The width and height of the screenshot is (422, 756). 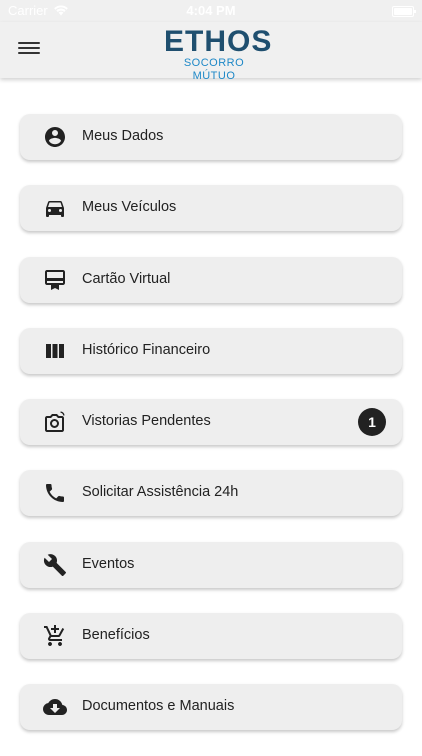 I want to click on menu-item-label: Histórico Financeiro, so click(x=146, y=349).